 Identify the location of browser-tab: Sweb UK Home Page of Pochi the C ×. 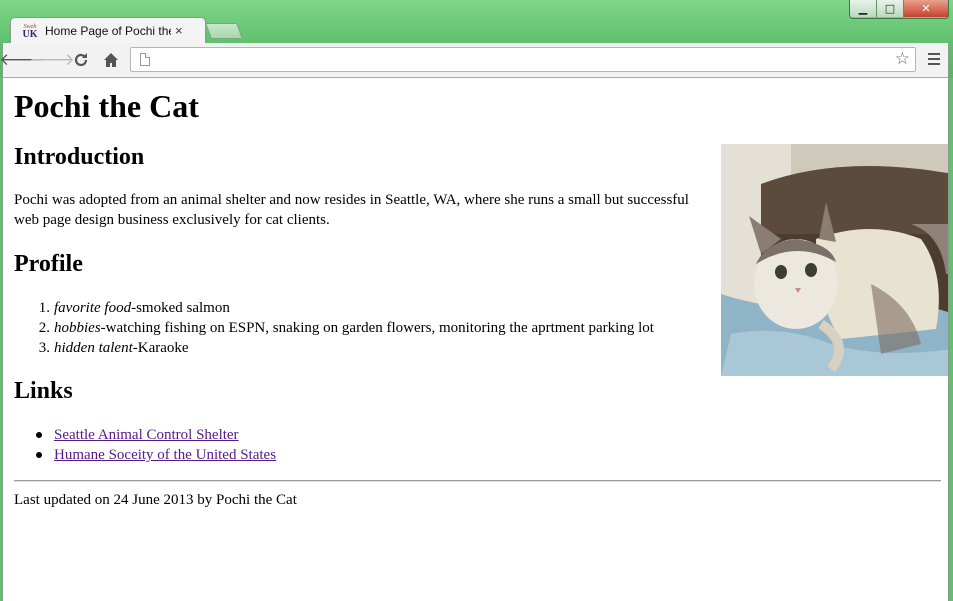
(108, 30).